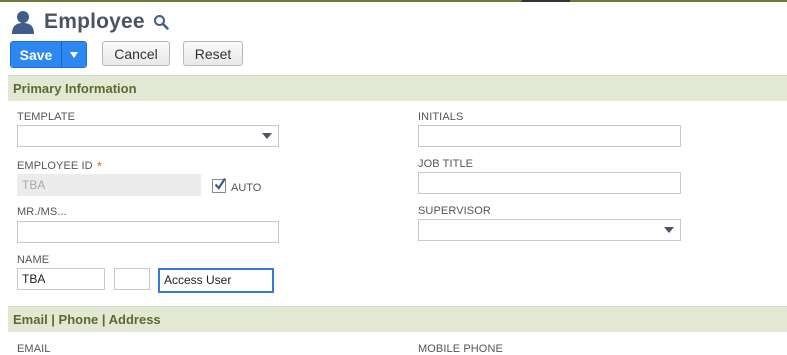  What do you see at coordinates (246, 188) in the screenshot?
I see `auto-label: AUTO` at bounding box center [246, 188].